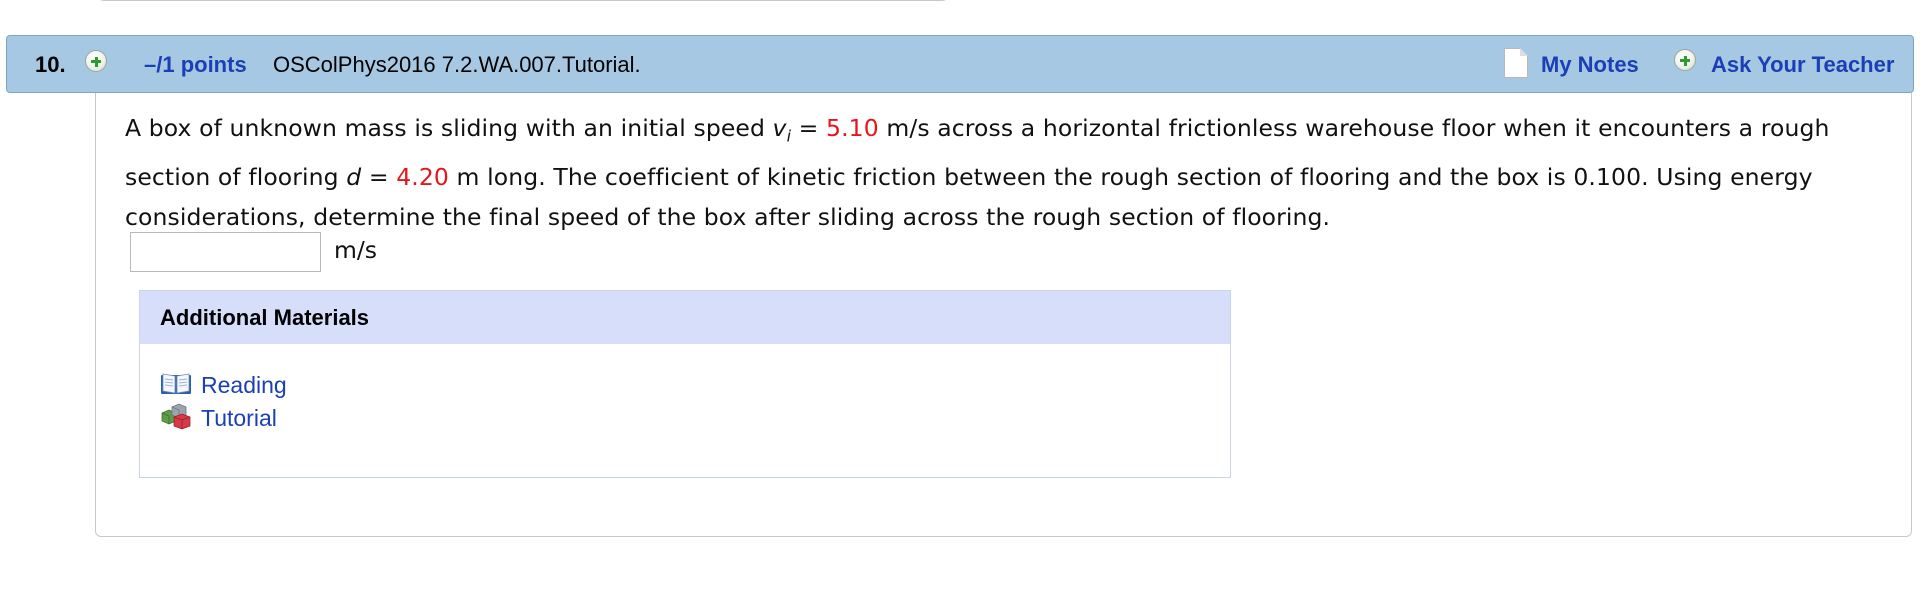 The height and width of the screenshot is (600, 1924). Describe the element at coordinates (50, 64) in the screenshot. I see `question-number: 10.` at that location.